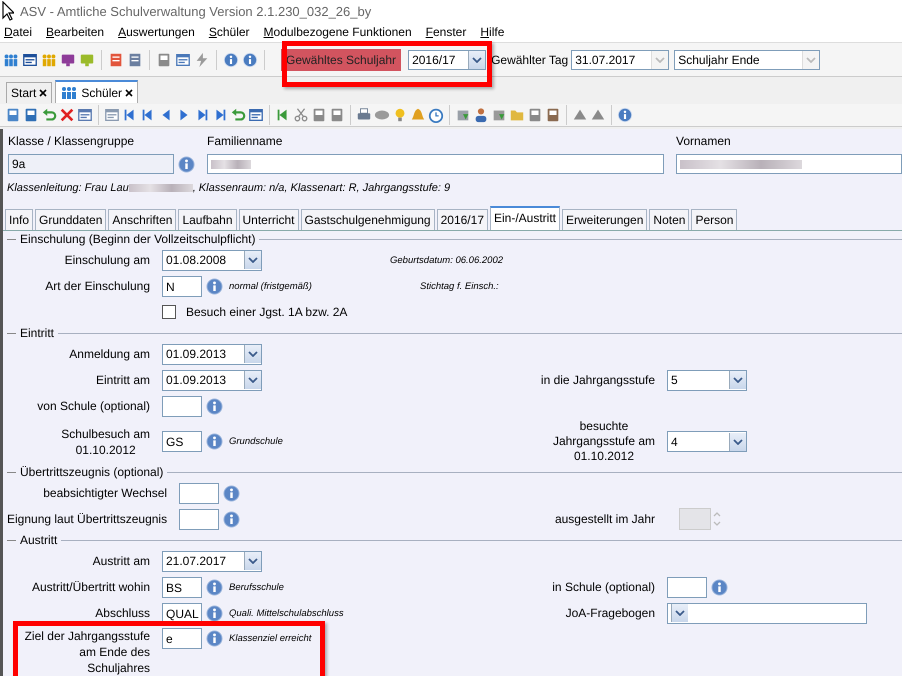  What do you see at coordinates (49, 115) in the screenshot?
I see `undo-icon` at bounding box center [49, 115].